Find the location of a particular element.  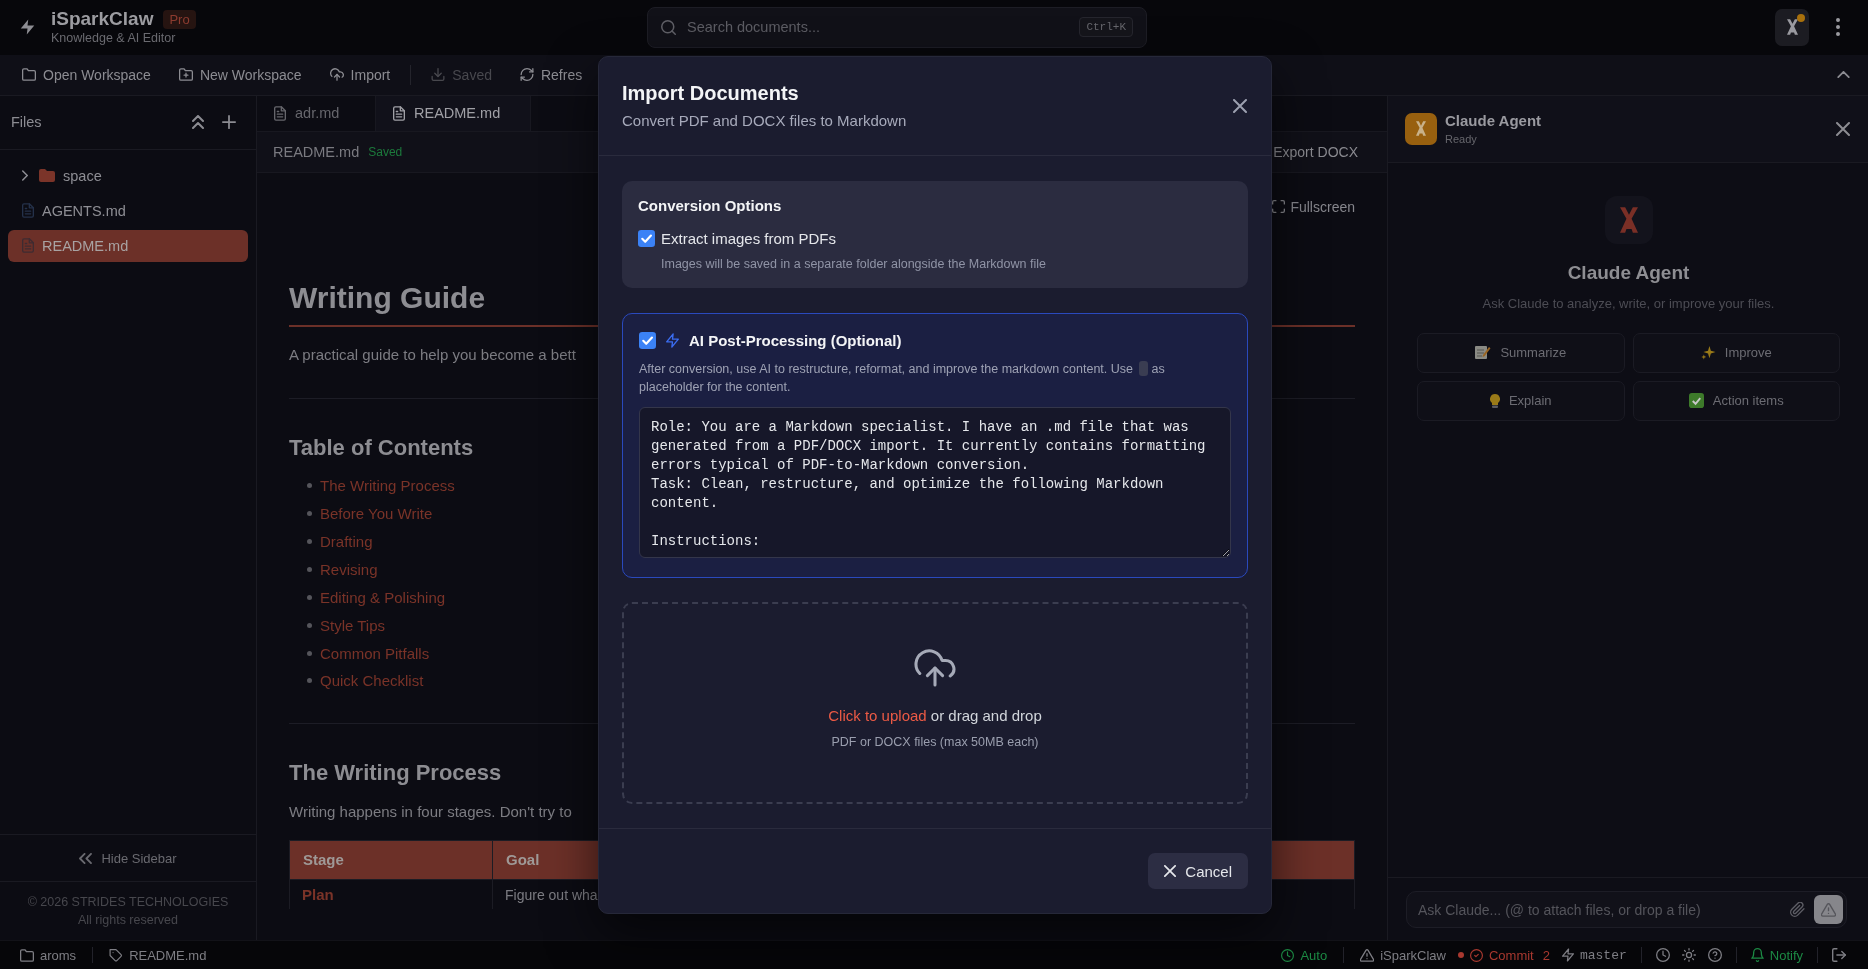

toolbar-button: New Workspace is located at coordinates (240, 74).